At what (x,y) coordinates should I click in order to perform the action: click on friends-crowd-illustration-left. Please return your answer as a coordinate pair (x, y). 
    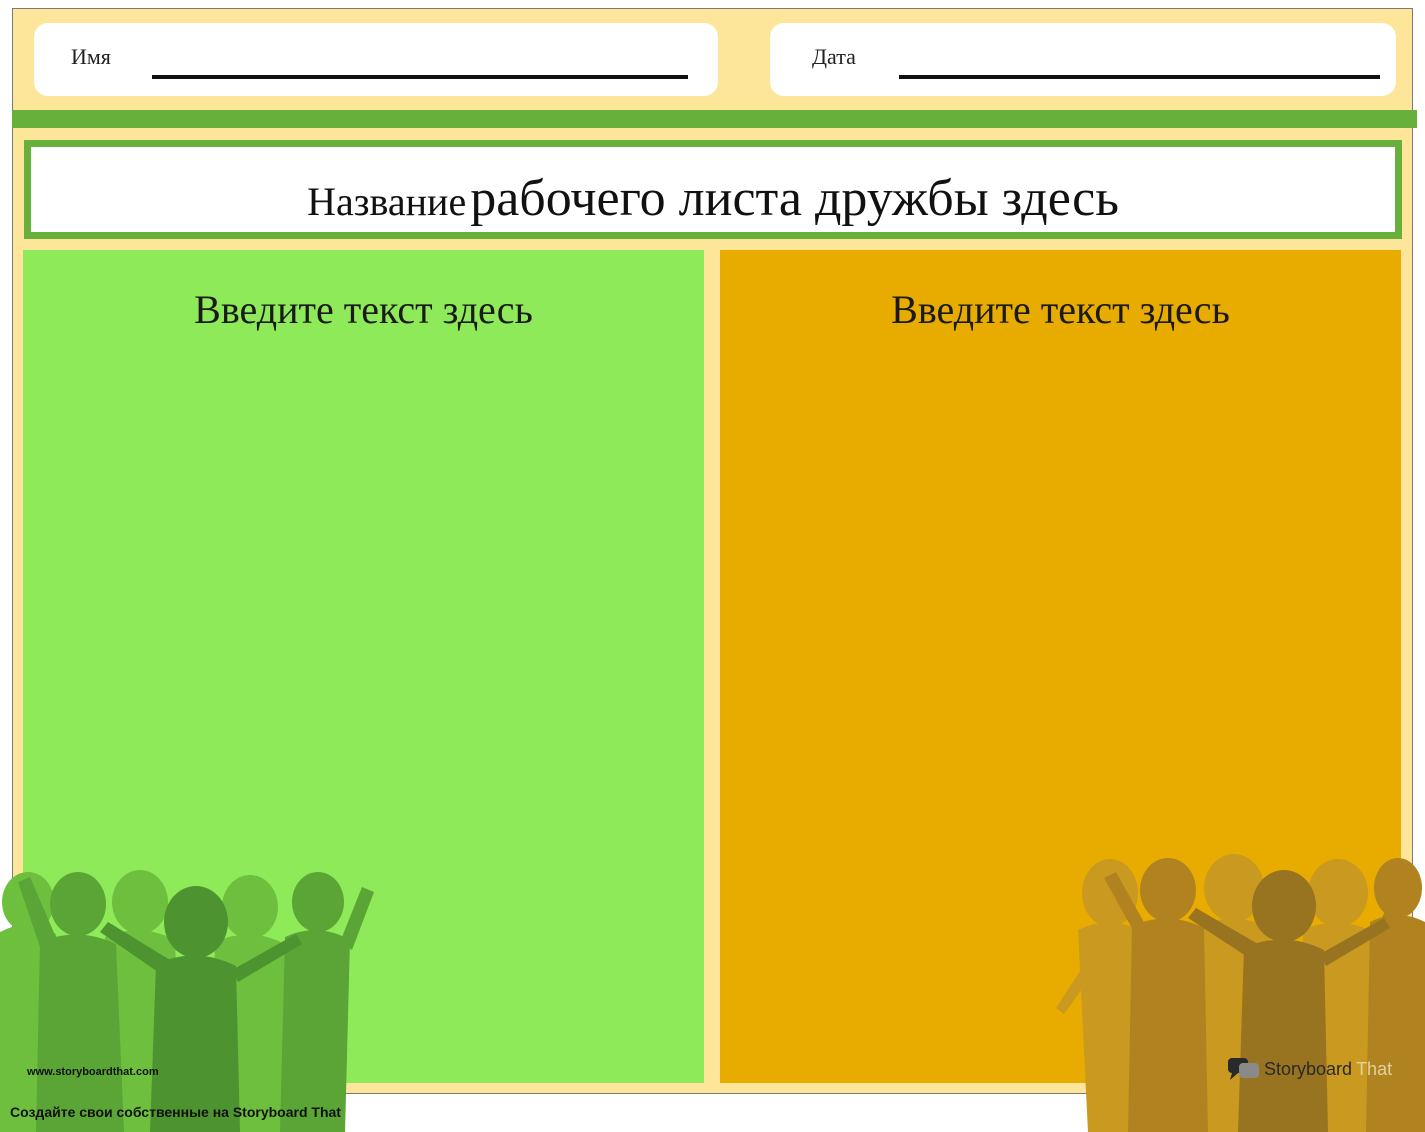
    Looking at the image, I should click on (187, 1001).